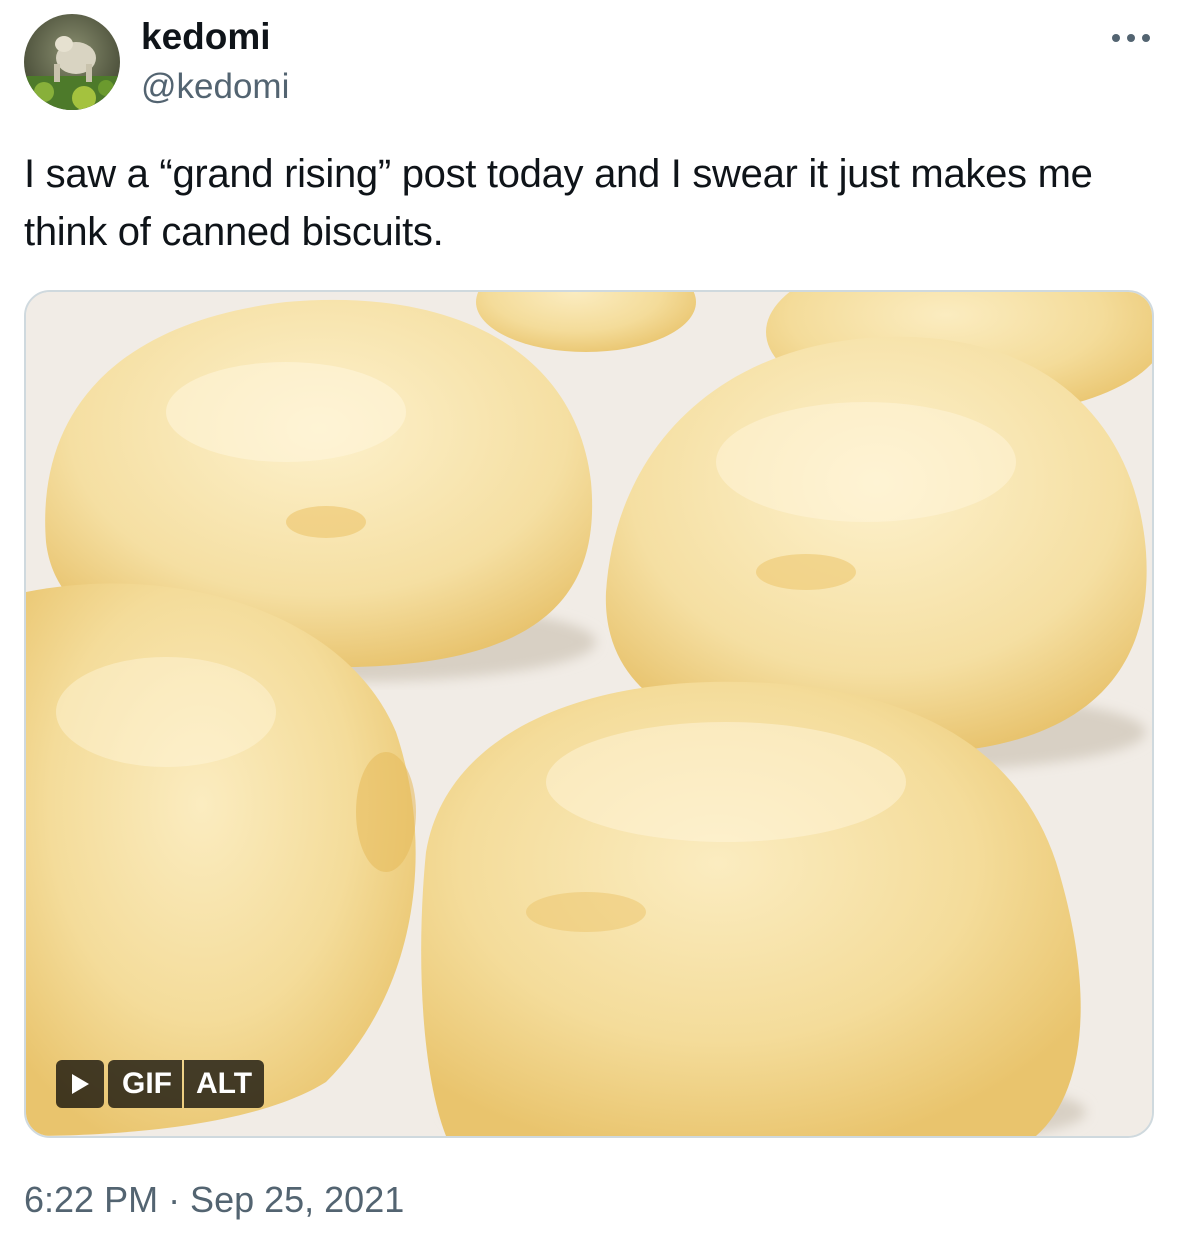 Image resolution: width=1200 pixels, height=1251 pixels. I want to click on tweet-timestamp: 6:22 PM · Sep 25, 2021, so click(214, 1200).